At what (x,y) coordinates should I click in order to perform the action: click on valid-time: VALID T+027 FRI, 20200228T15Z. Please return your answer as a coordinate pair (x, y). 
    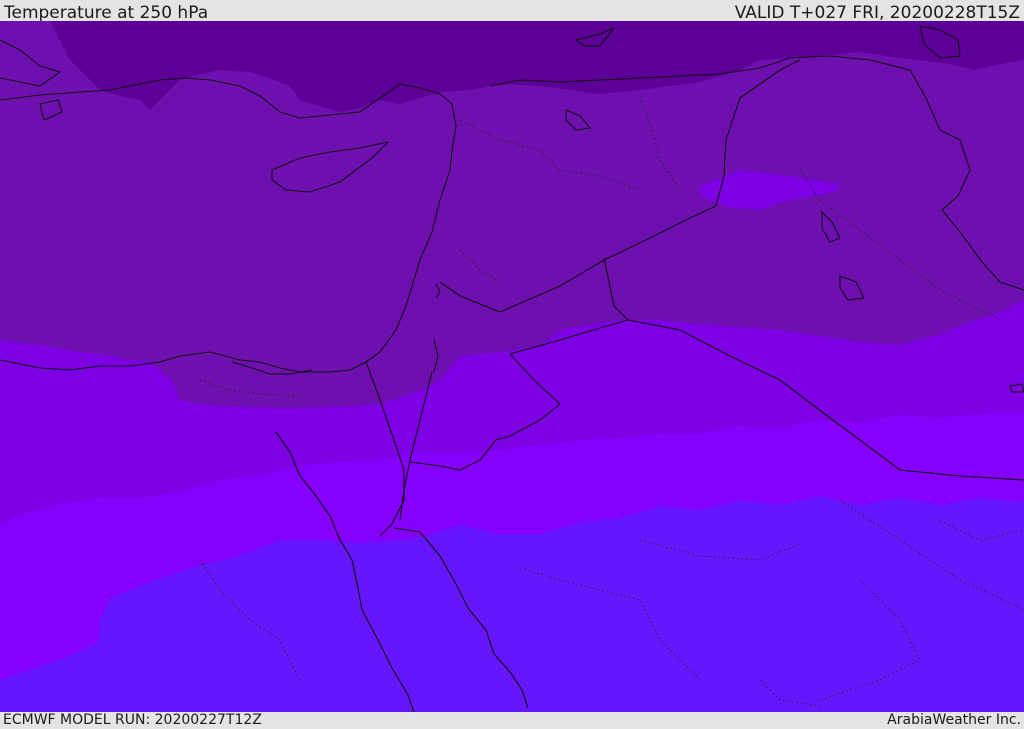
    Looking at the image, I should click on (877, 13).